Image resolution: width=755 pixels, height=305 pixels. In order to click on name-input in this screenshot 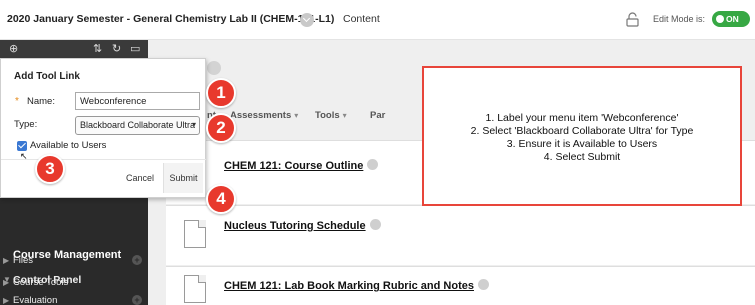, I will do `click(137, 101)`.